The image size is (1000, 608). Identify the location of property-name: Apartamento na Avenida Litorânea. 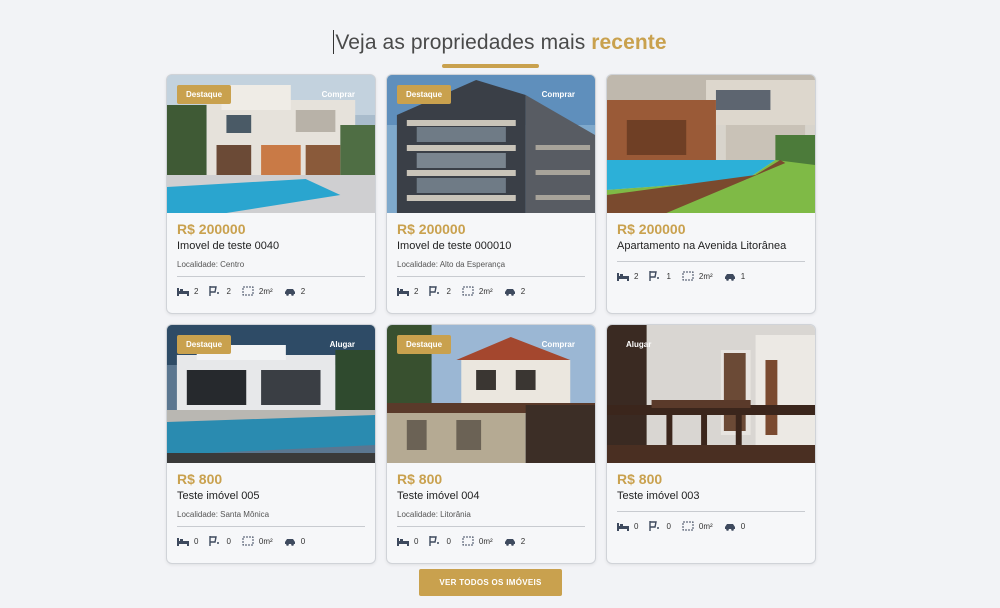
(711, 246).